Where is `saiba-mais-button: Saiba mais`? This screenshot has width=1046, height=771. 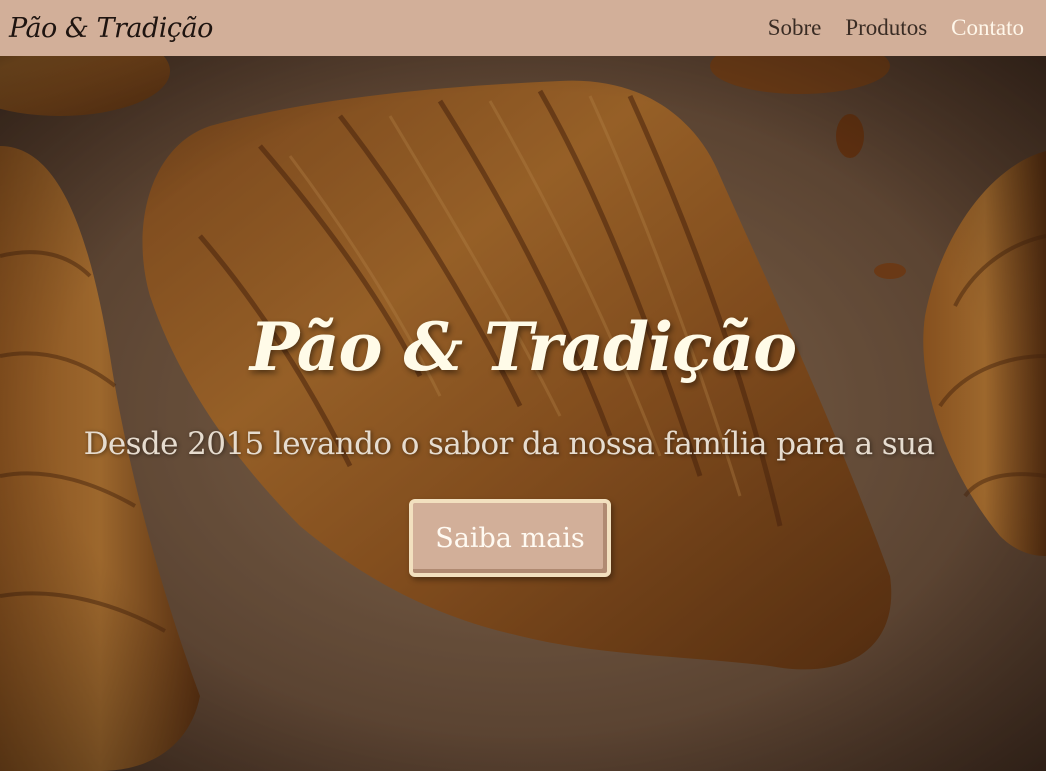 saiba-mais-button: Saiba mais is located at coordinates (510, 538).